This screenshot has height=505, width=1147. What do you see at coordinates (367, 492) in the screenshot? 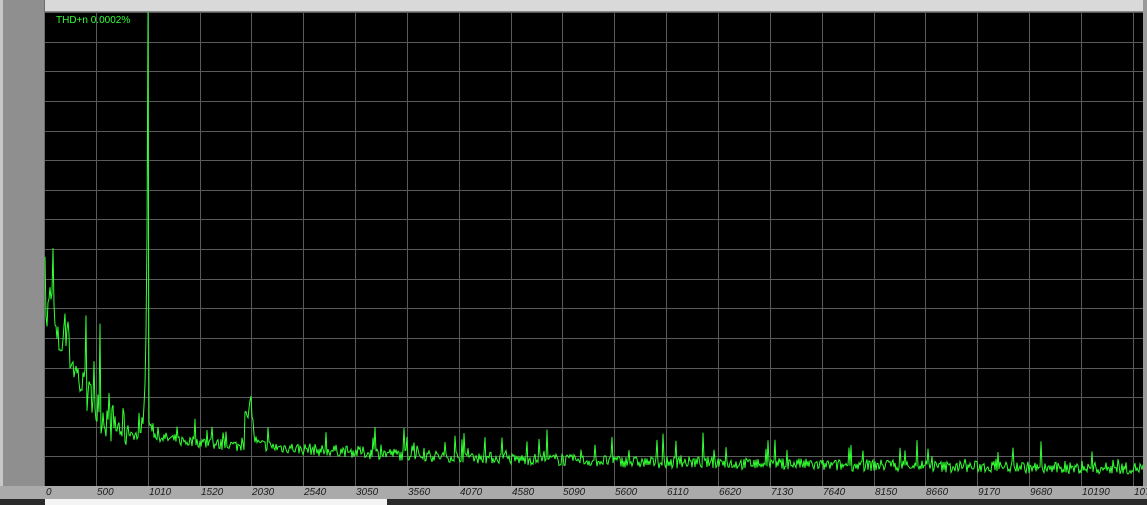
I see `x-tick-label: 3050` at bounding box center [367, 492].